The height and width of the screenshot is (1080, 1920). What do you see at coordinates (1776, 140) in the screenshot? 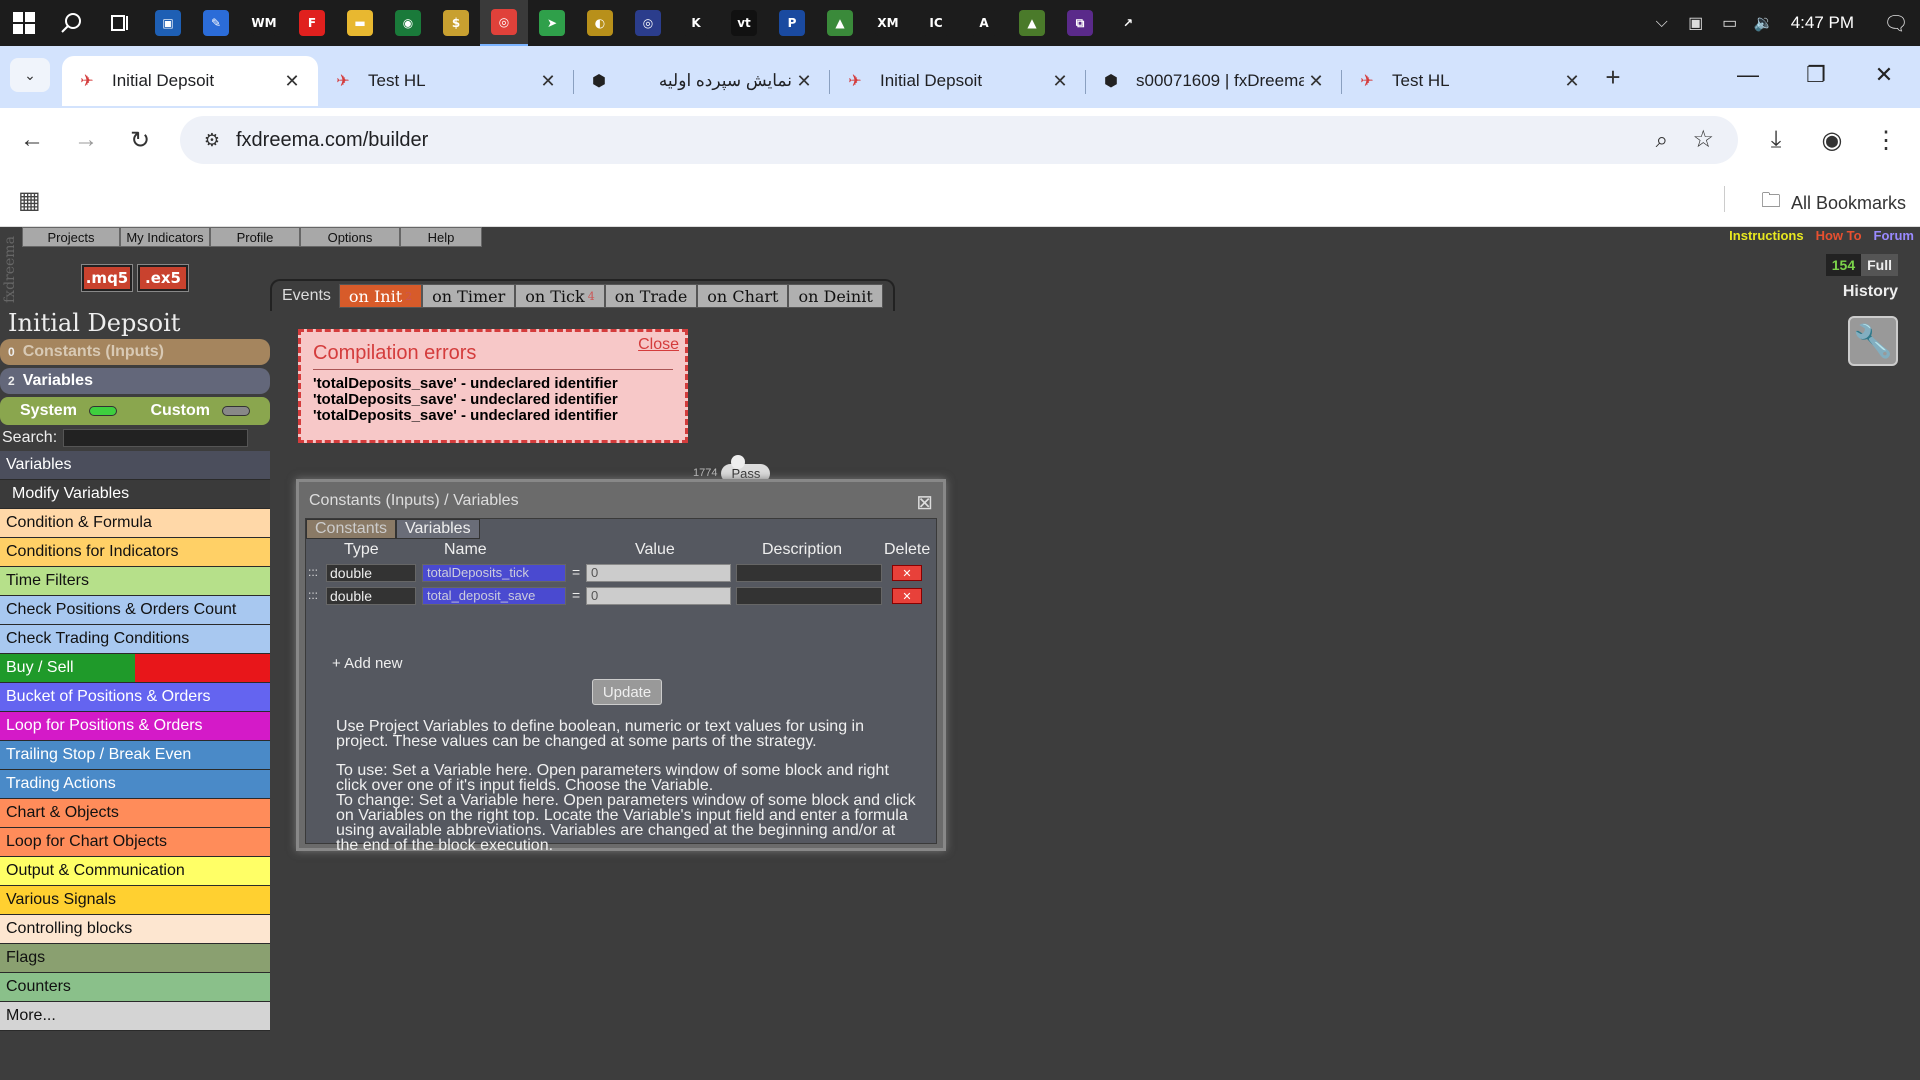
I see `download-icon: ⤓` at bounding box center [1776, 140].